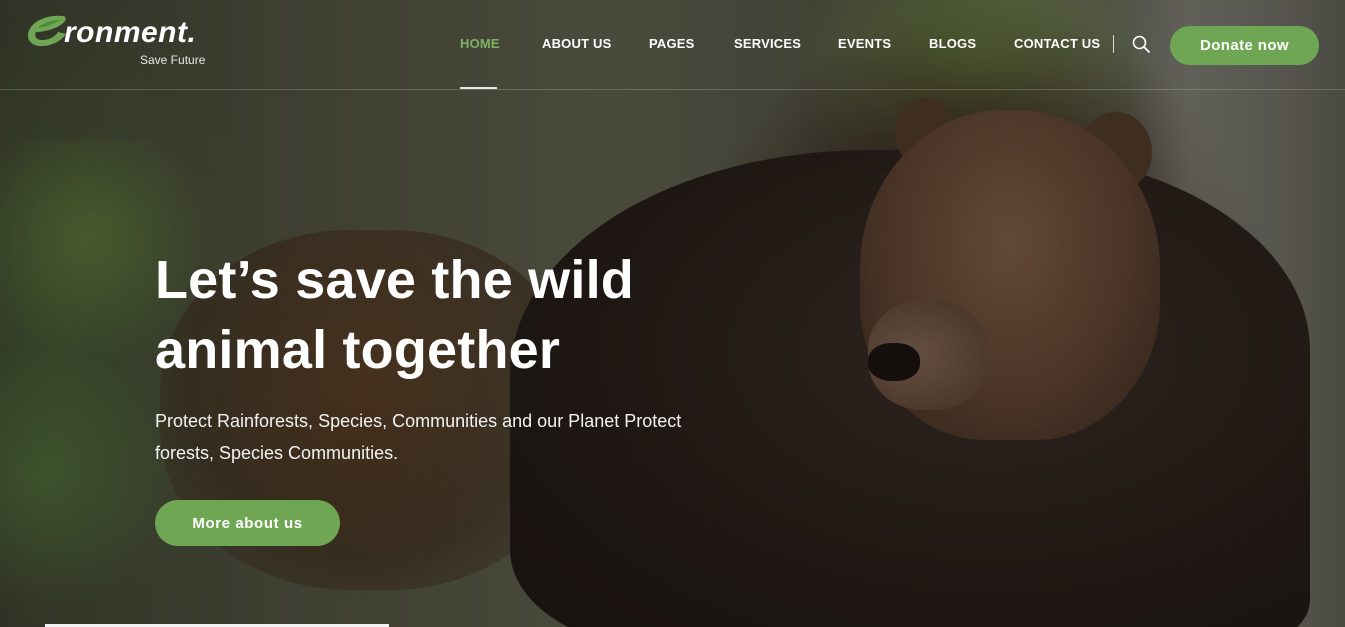 The height and width of the screenshot is (627, 1345). Describe the element at coordinates (767, 43) in the screenshot. I see `nav-services: SERVICES` at that location.